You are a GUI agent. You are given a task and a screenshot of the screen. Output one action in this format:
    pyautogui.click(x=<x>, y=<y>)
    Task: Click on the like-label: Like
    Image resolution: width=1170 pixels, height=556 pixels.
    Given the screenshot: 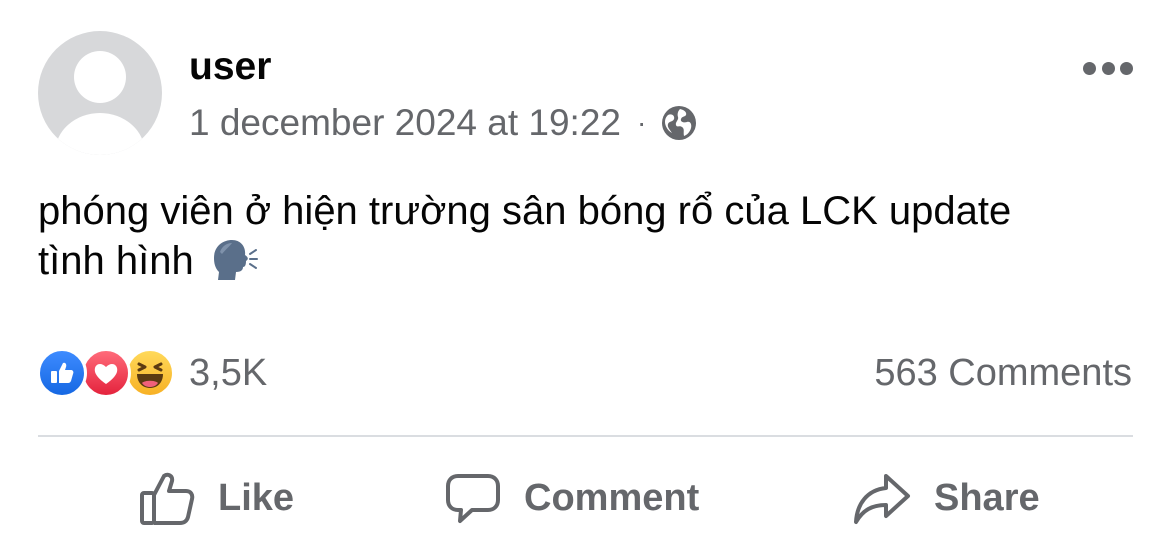 What is the action you would take?
    pyautogui.click(x=256, y=497)
    